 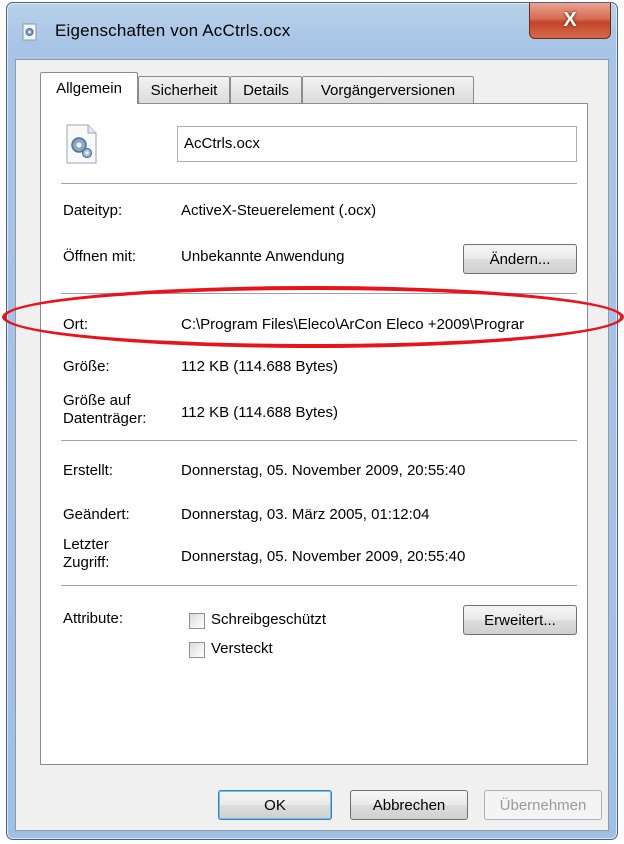 What do you see at coordinates (409, 805) in the screenshot?
I see `cancel-button: Abbrechen` at bounding box center [409, 805].